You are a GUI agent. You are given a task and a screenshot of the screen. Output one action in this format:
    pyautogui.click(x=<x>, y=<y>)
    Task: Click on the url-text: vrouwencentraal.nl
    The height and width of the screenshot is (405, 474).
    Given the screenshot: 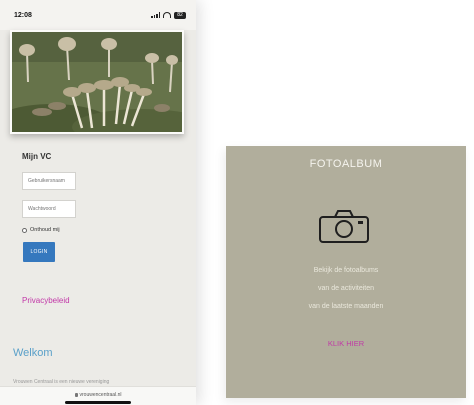 What is the action you would take?
    pyautogui.click(x=100, y=395)
    